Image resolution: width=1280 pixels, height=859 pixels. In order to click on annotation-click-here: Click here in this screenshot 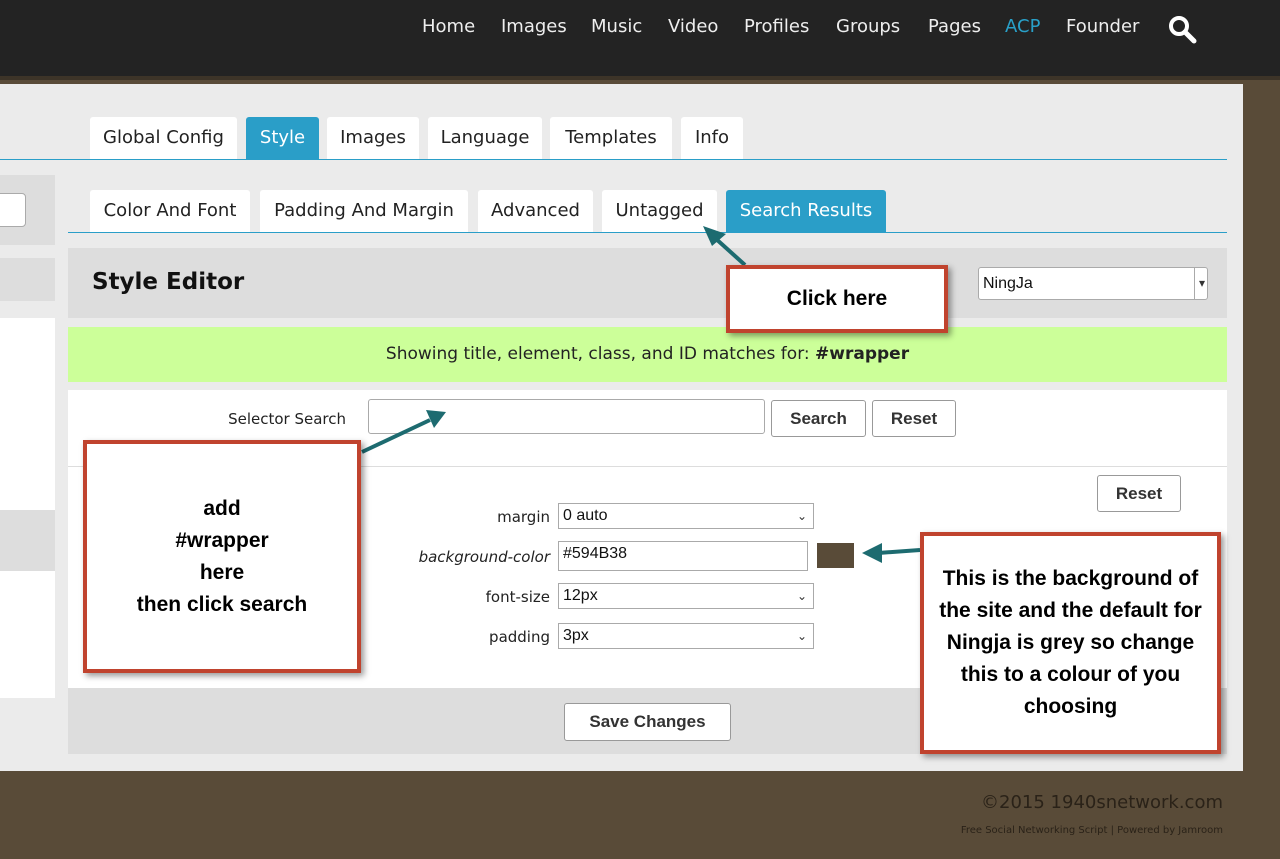, I will do `click(837, 299)`.